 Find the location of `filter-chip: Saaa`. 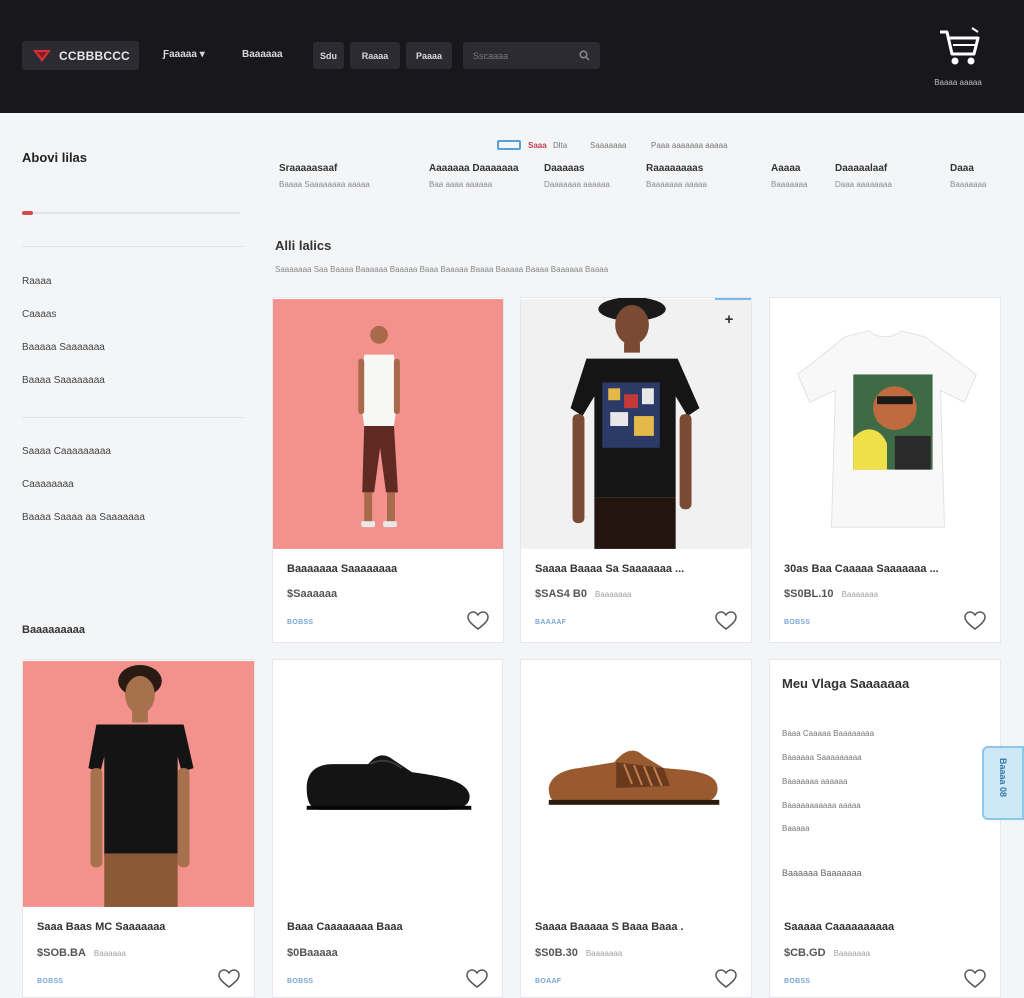

filter-chip: Saaa is located at coordinates (537, 145).